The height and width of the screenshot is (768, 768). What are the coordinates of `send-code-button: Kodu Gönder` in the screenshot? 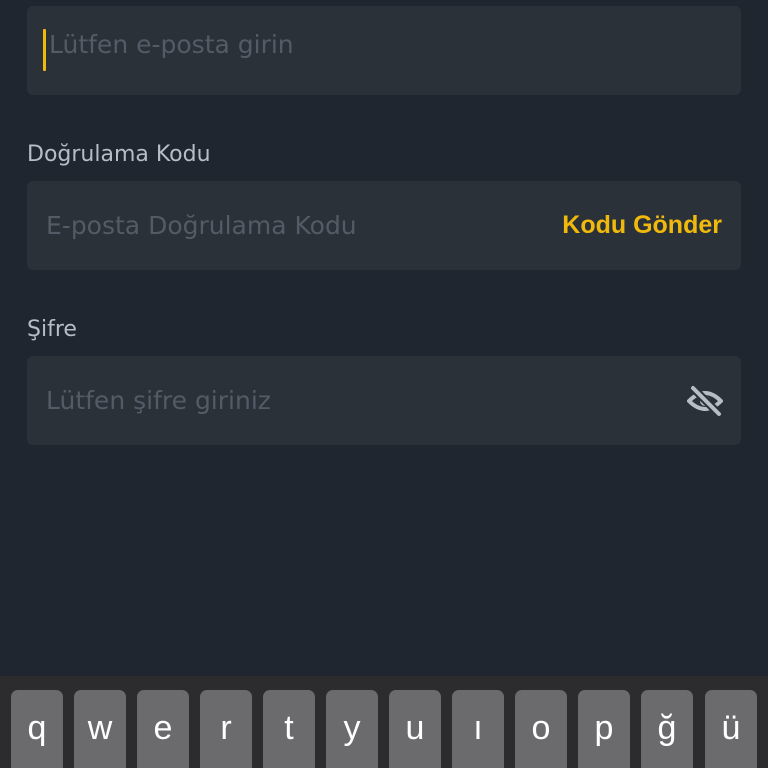 It's located at (642, 225).